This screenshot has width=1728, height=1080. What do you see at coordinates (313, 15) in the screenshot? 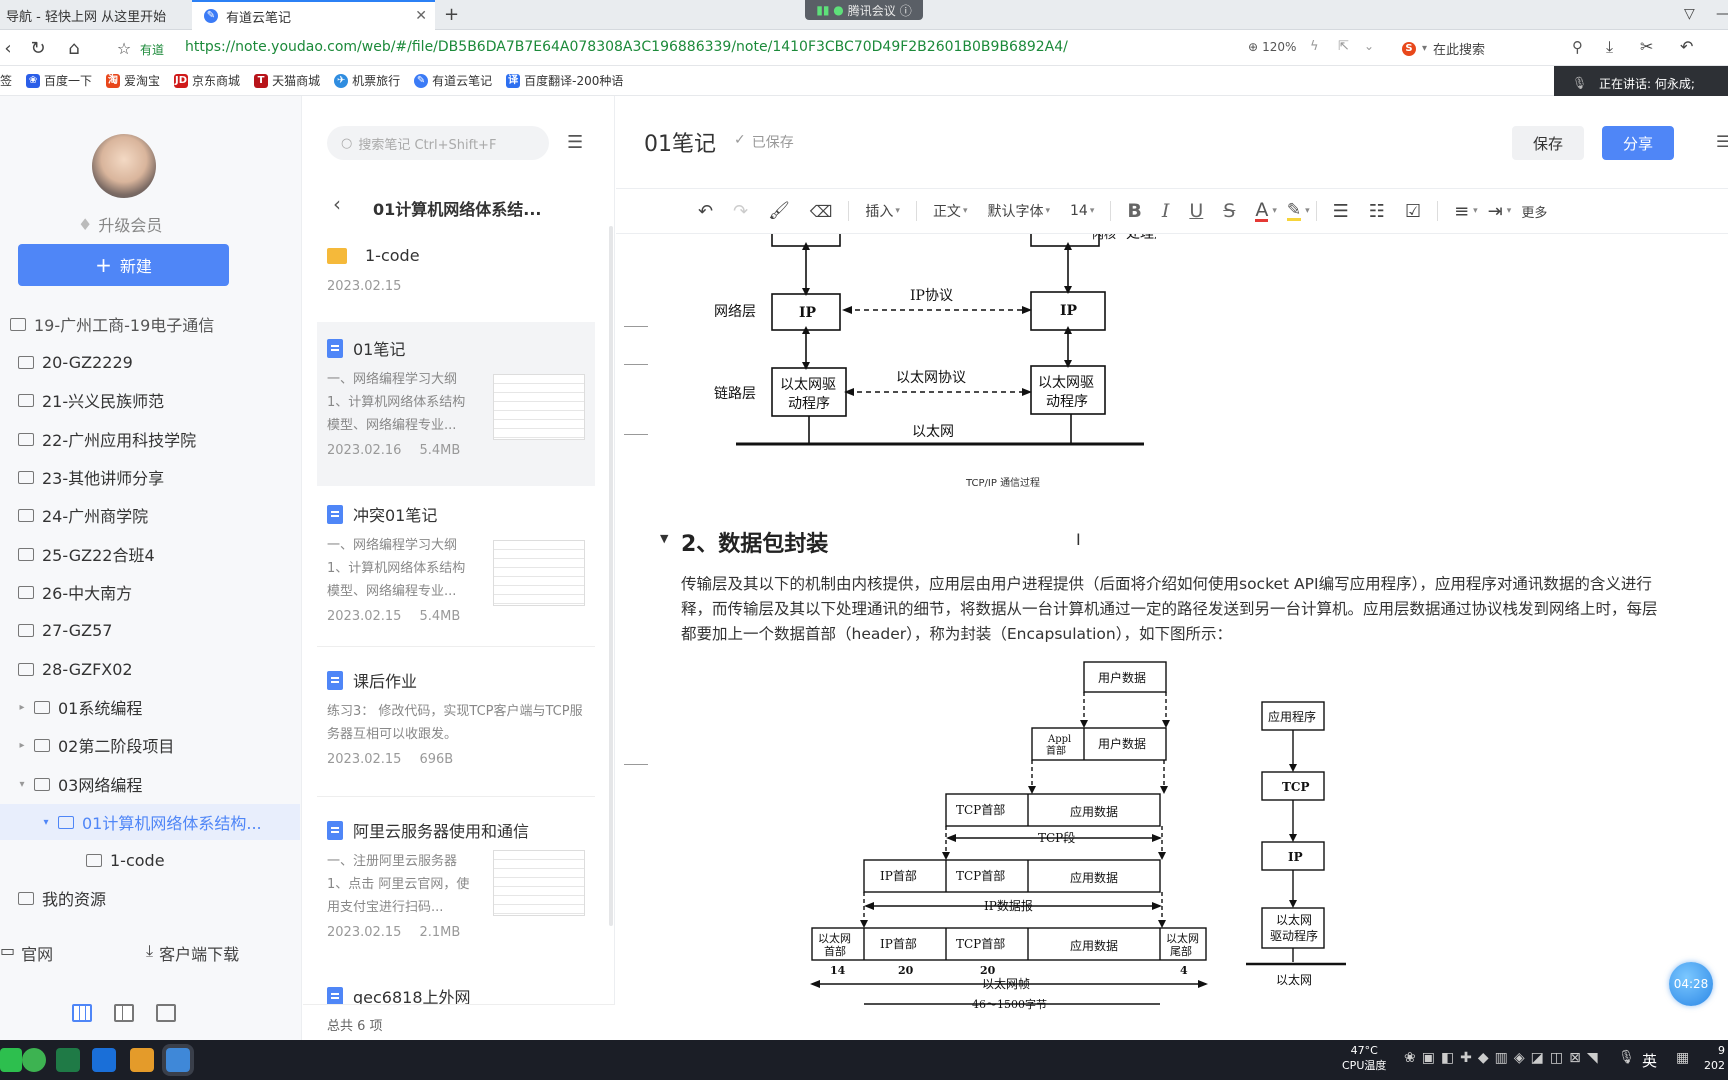
I see `tab-youdao-note: ✎ 有道云笔记 ✕` at bounding box center [313, 15].